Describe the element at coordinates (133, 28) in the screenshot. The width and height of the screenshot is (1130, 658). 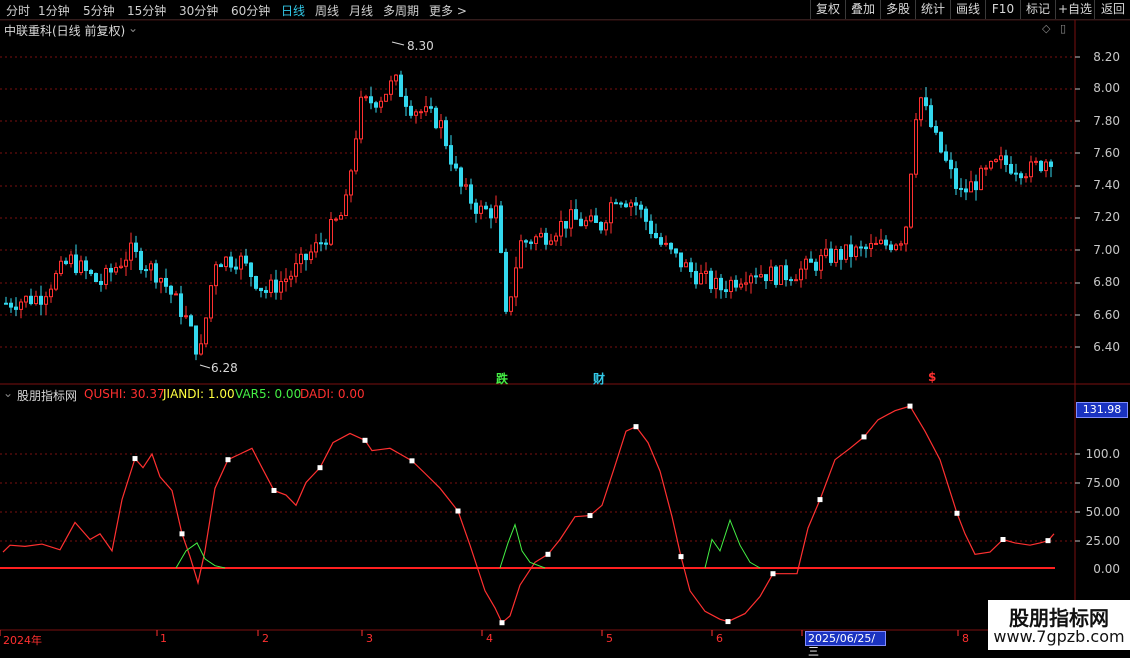
I see `chevron-down-icon: ⌄` at that location.